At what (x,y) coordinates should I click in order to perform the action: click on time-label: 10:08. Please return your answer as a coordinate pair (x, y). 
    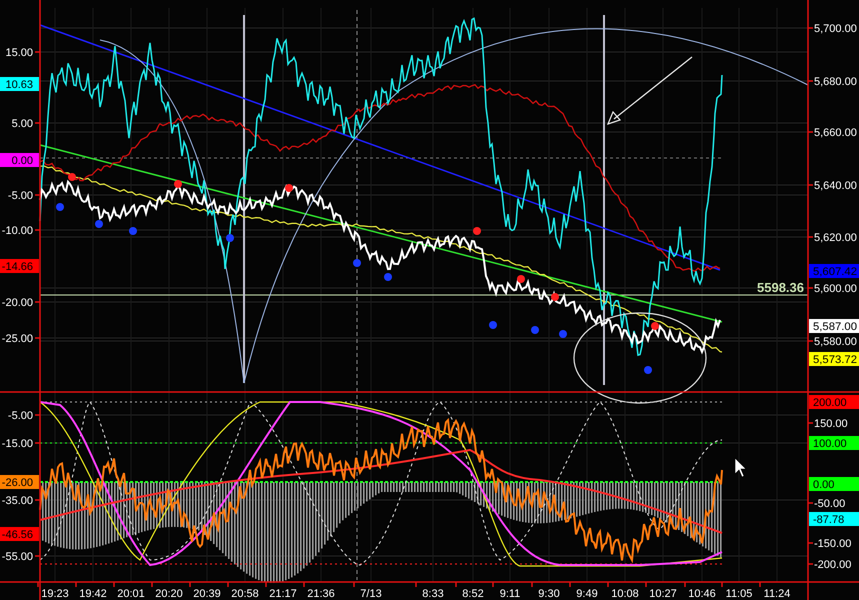
    Looking at the image, I should click on (625, 594).